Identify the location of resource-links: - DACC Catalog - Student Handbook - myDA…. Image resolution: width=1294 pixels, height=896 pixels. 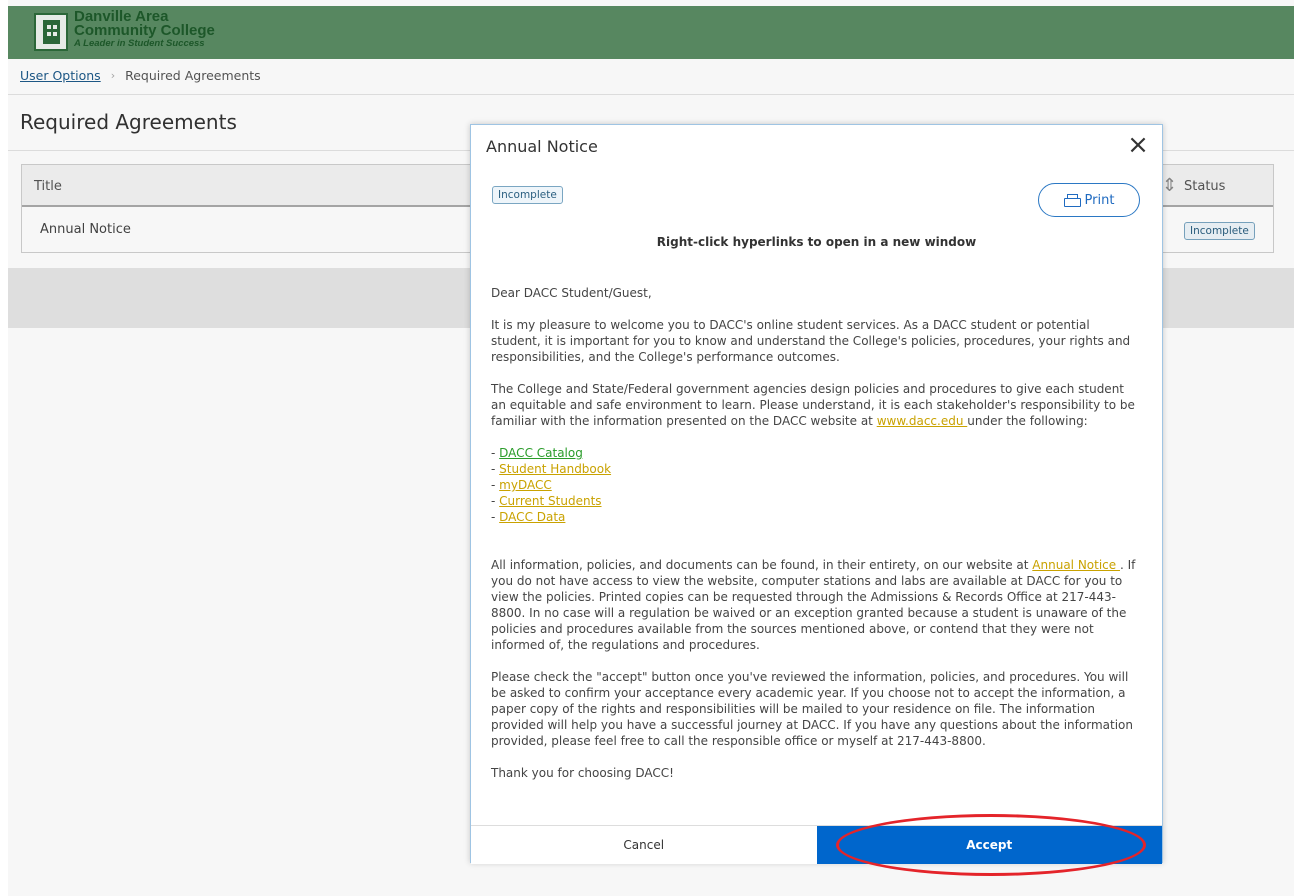
(551, 485).